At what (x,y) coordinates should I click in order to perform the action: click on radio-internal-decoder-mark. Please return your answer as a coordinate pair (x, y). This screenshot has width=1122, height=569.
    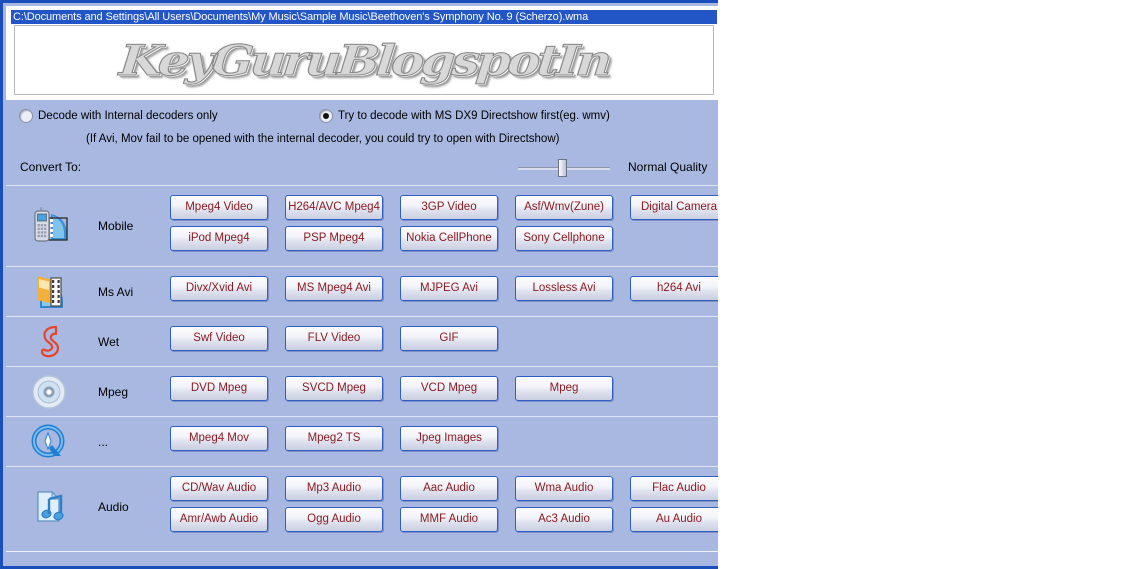
    Looking at the image, I should click on (26, 116).